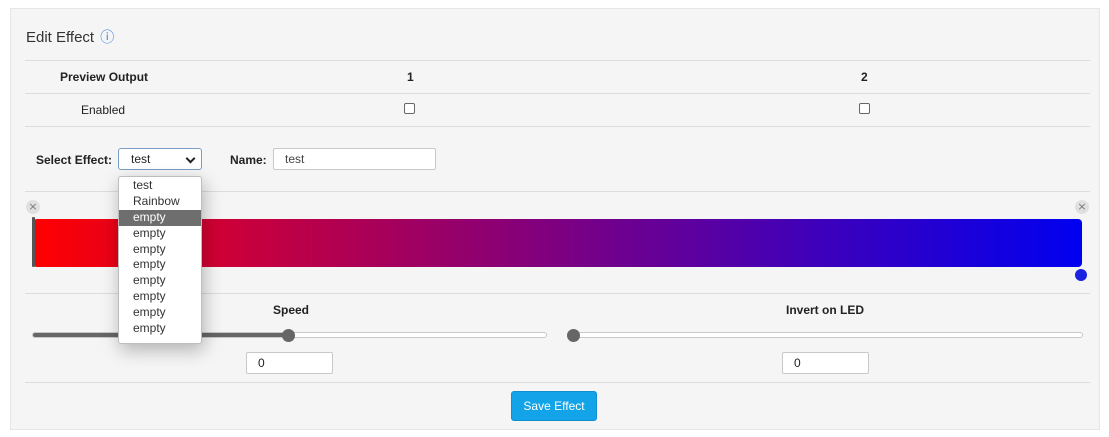 This screenshot has height=437, width=1109. Describe the element at coordinates (825, 335) in the screenshot. I see `invert-slider-track` at that location.